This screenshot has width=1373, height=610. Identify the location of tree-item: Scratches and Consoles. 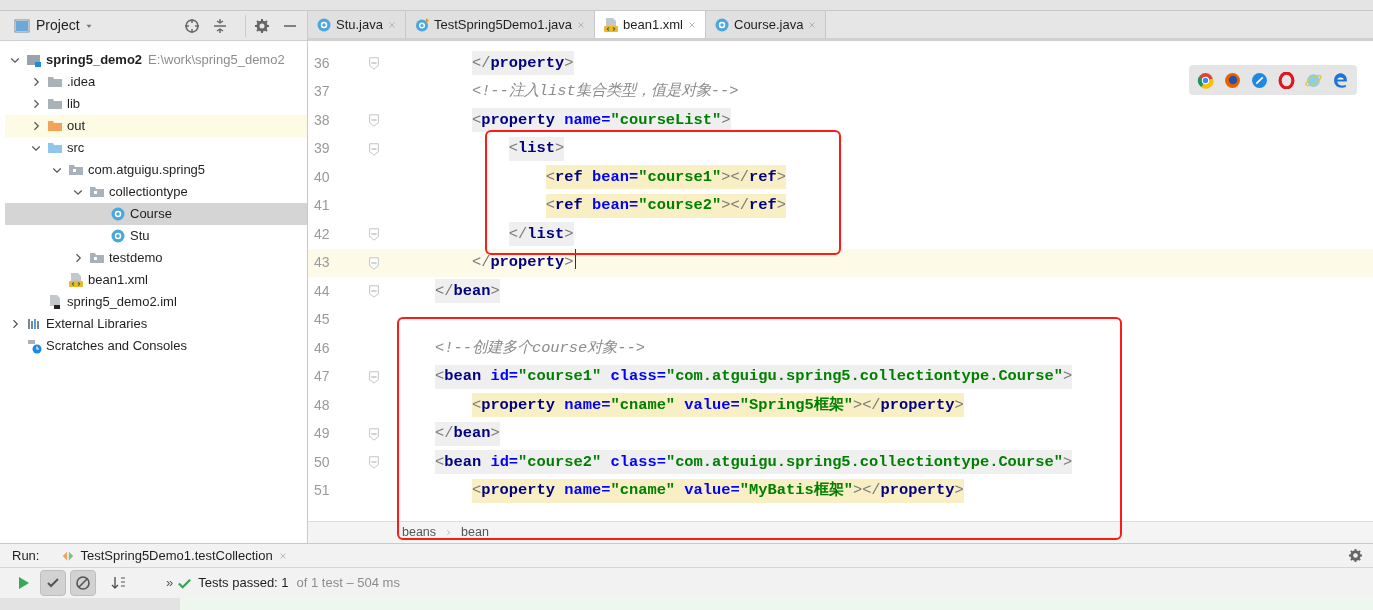
(156, 346).